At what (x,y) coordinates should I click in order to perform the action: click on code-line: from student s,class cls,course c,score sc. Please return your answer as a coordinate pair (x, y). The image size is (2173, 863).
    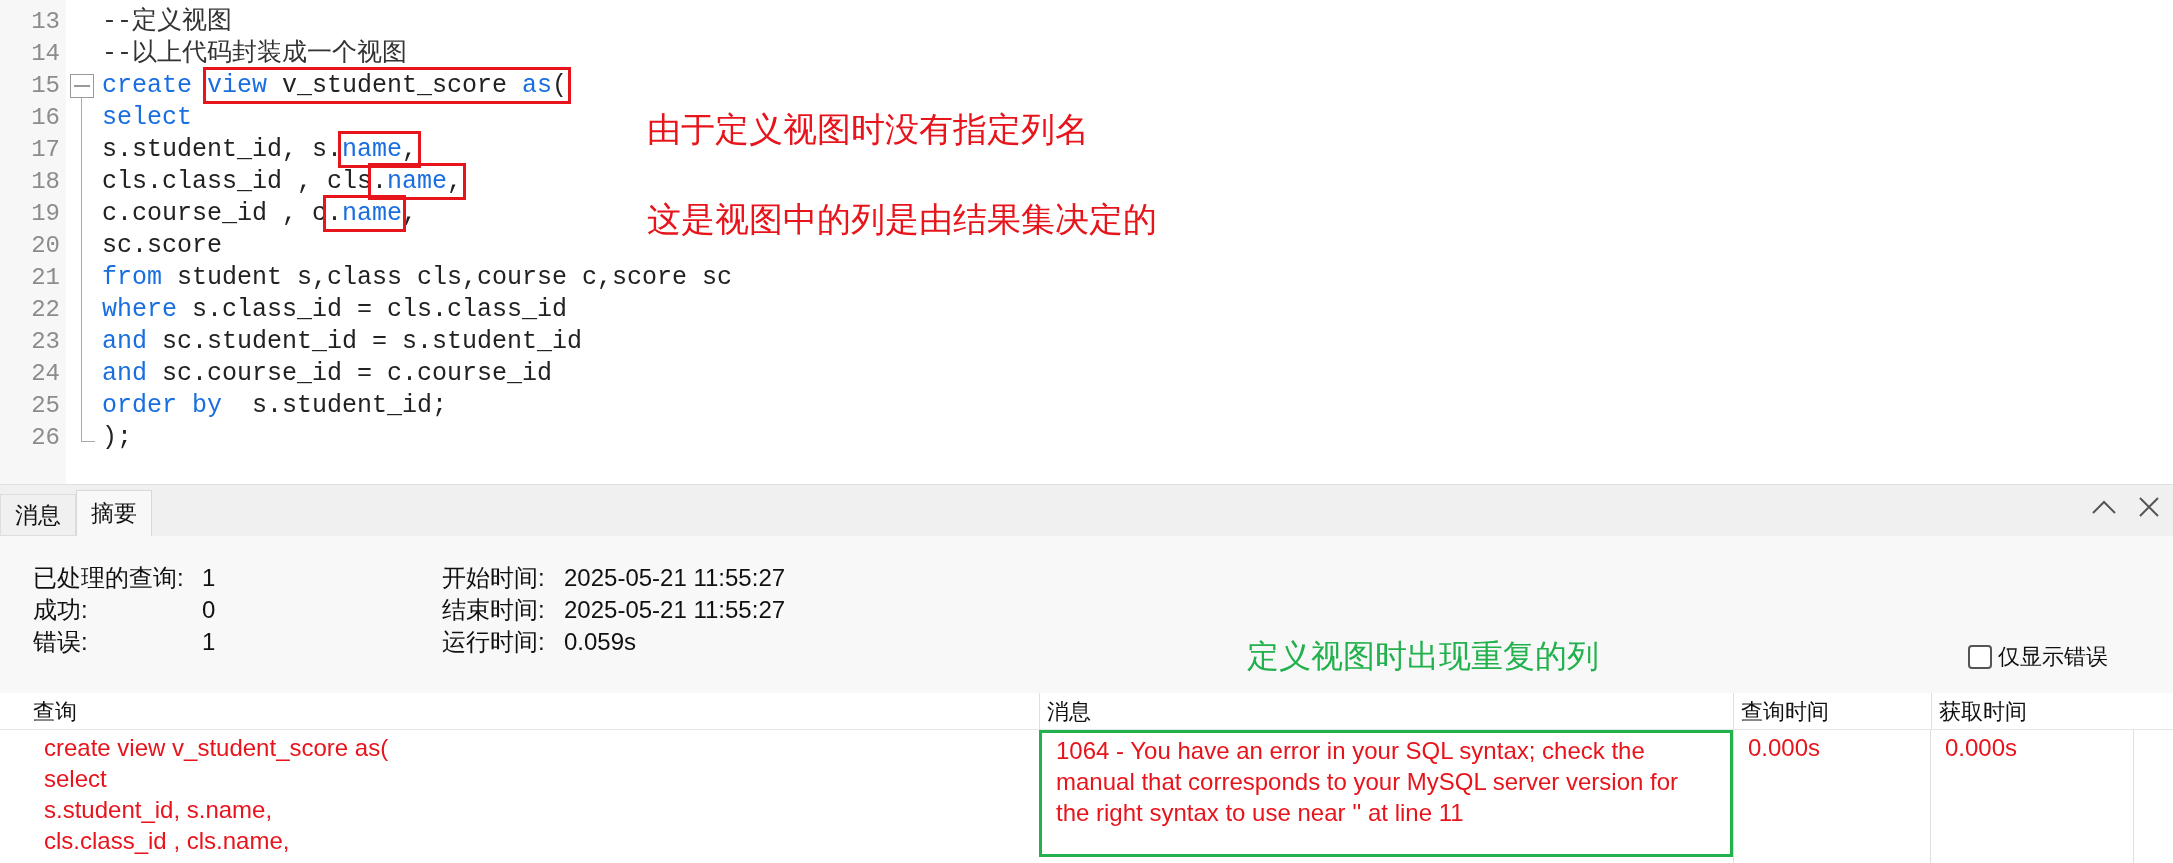
    Looking at the image, I should click on (417, 278).